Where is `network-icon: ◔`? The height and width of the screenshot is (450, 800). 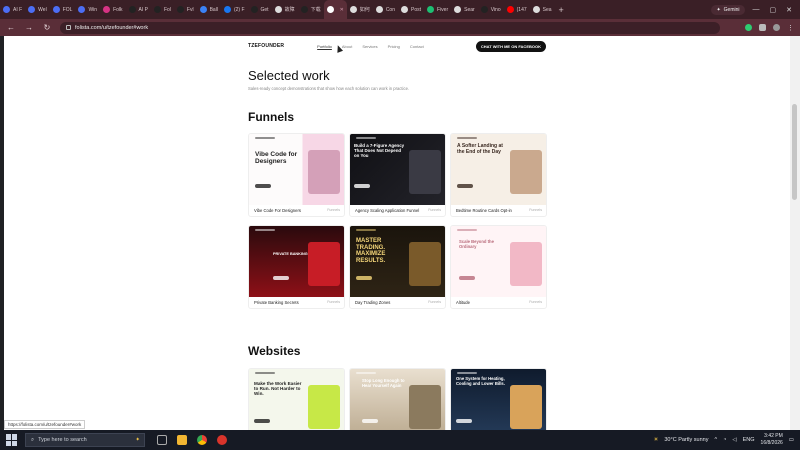 network-icon: ◔ is located at coordinates (724, 440).